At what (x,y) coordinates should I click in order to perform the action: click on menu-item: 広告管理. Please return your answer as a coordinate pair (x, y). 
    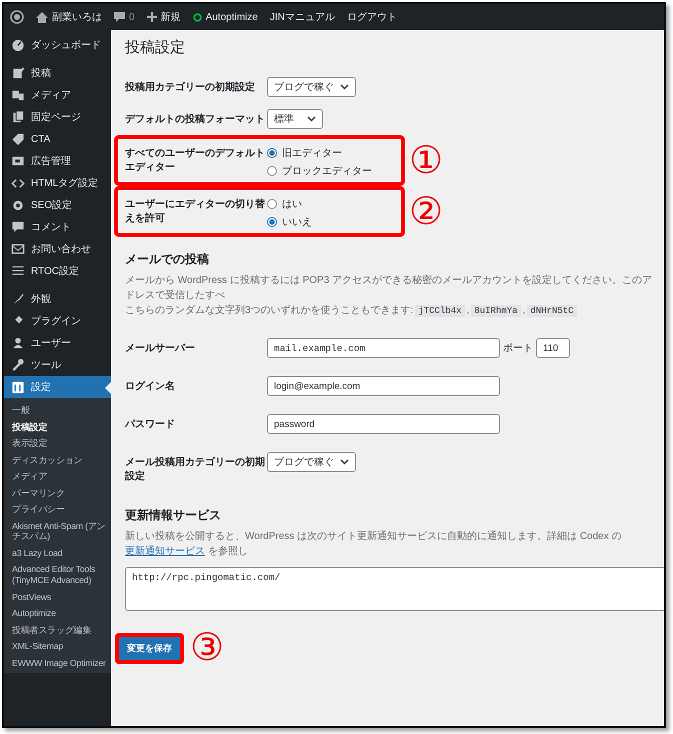
    Looking at the image, I should click on (57, 161).